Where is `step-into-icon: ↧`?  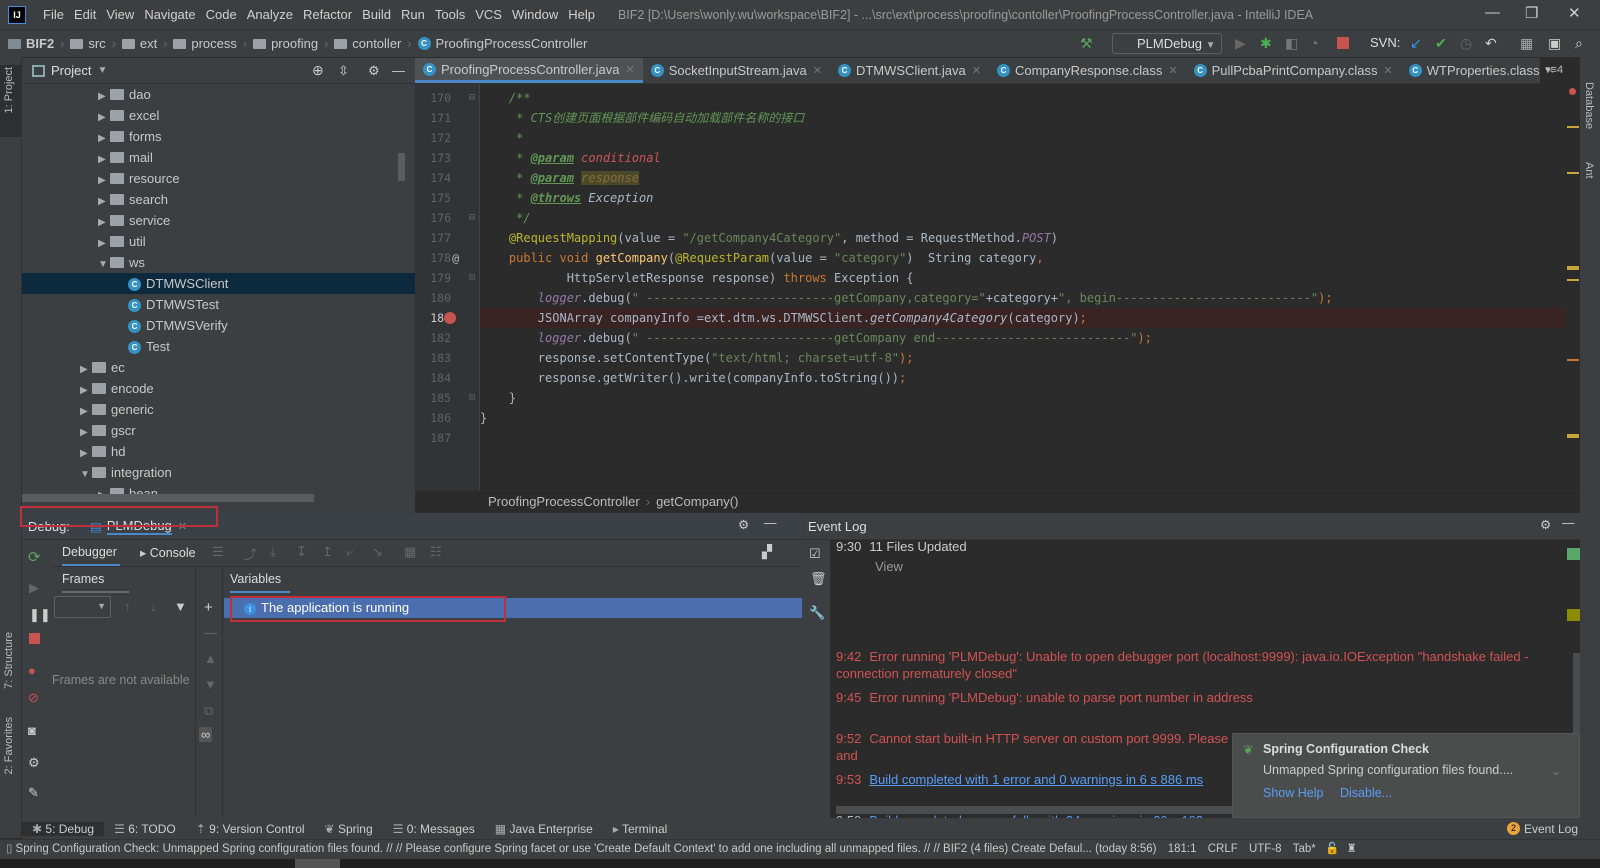 step-into-icon: ↧ is located at coordinates (301, 552).